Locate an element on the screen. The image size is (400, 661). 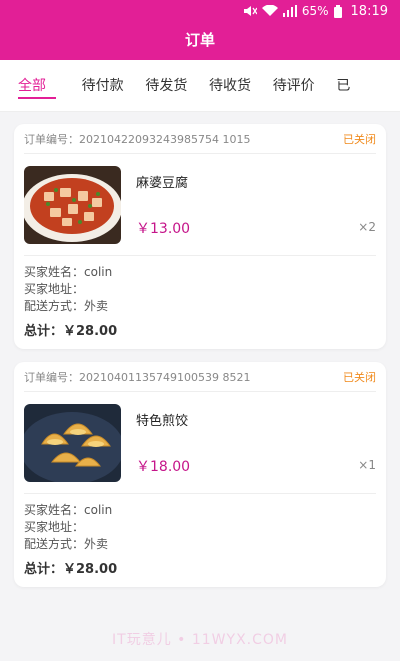
goods-quantity: ×2 is located at coordinates (367, 226).